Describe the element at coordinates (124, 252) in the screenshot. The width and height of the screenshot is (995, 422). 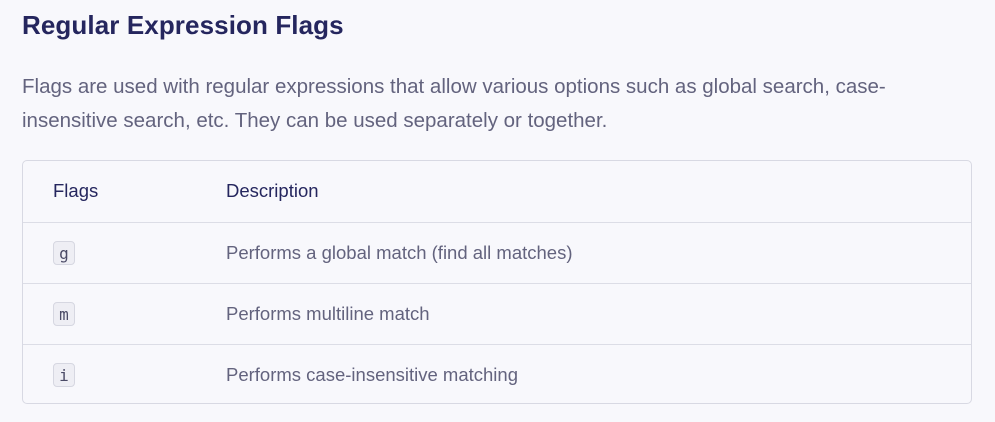
I see `flag-cell: g` at that location.